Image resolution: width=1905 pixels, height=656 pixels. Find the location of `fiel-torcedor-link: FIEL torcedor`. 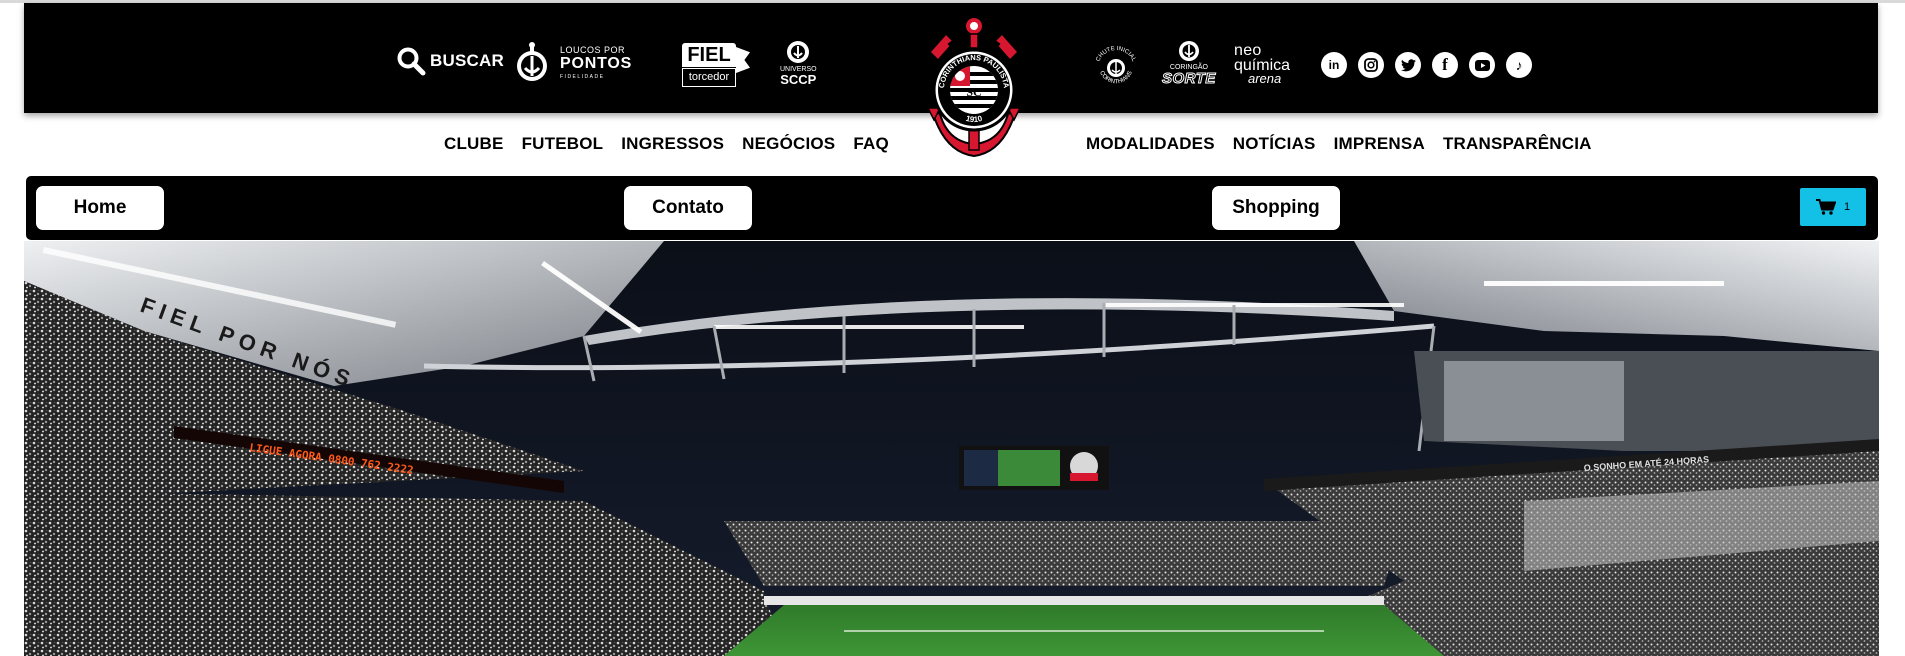

fiel-torcedor-link: FIEL torcedor is located at coordinates (716, 66).